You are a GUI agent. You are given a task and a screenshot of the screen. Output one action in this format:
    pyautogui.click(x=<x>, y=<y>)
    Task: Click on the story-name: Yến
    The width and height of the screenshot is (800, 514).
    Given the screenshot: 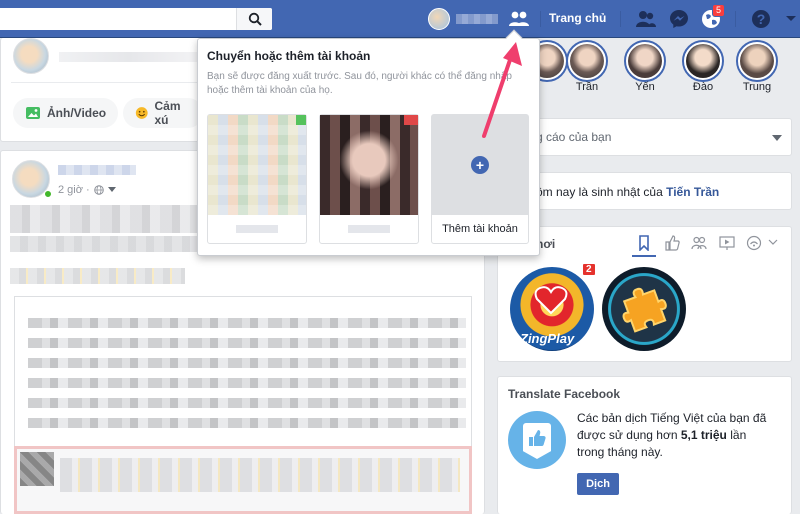 What is the action you would take?
    pyautogui.click(x=645, y=87)
    